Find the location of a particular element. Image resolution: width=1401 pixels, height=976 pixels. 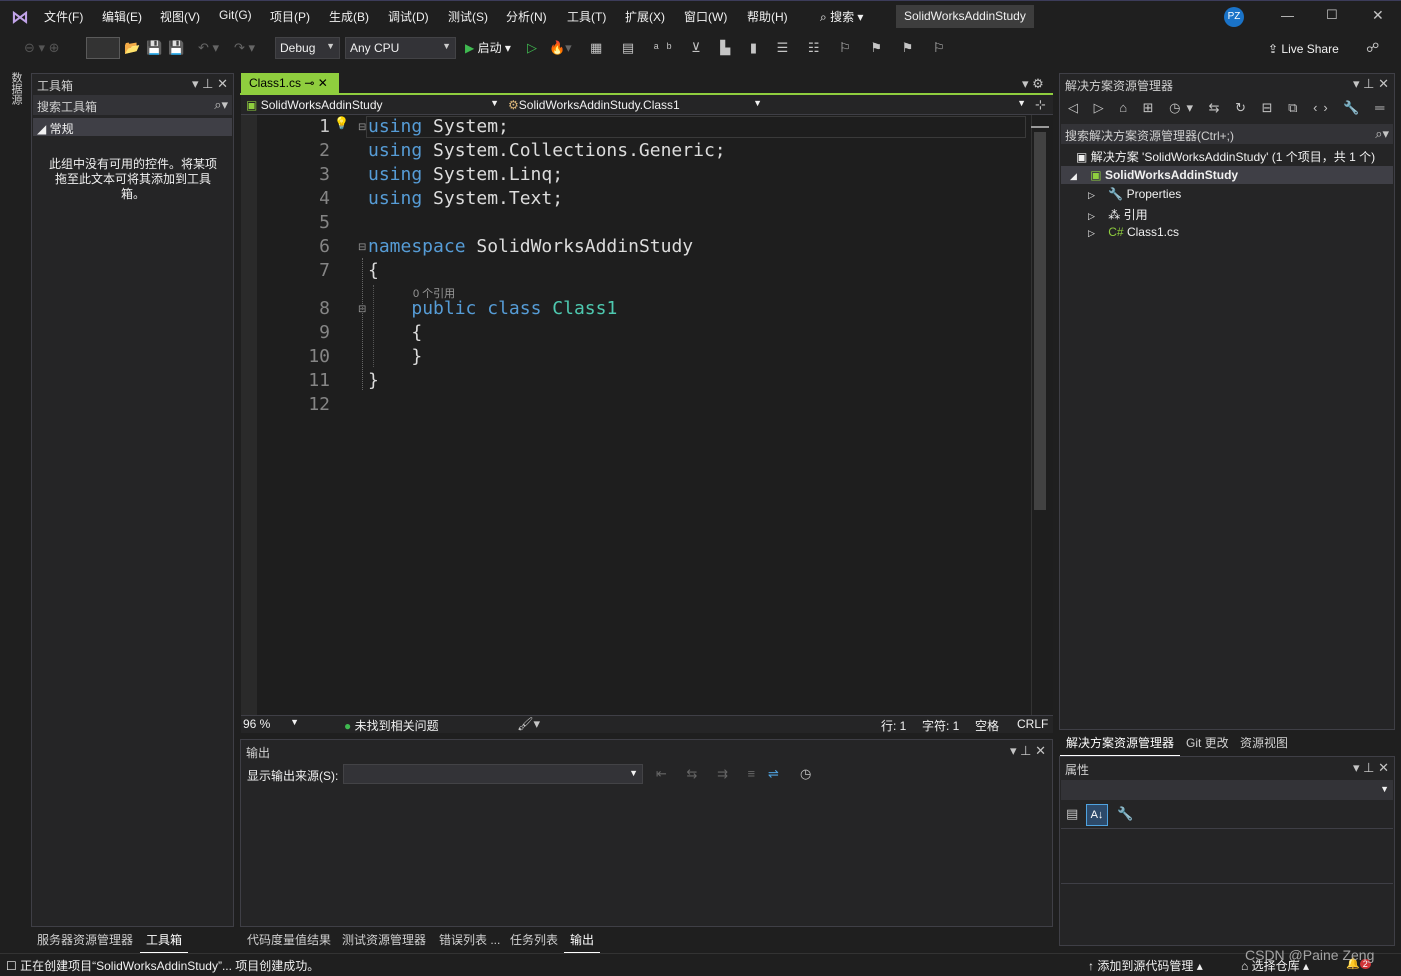

code-line: public class Class1 is located at coordinates (492, 308).